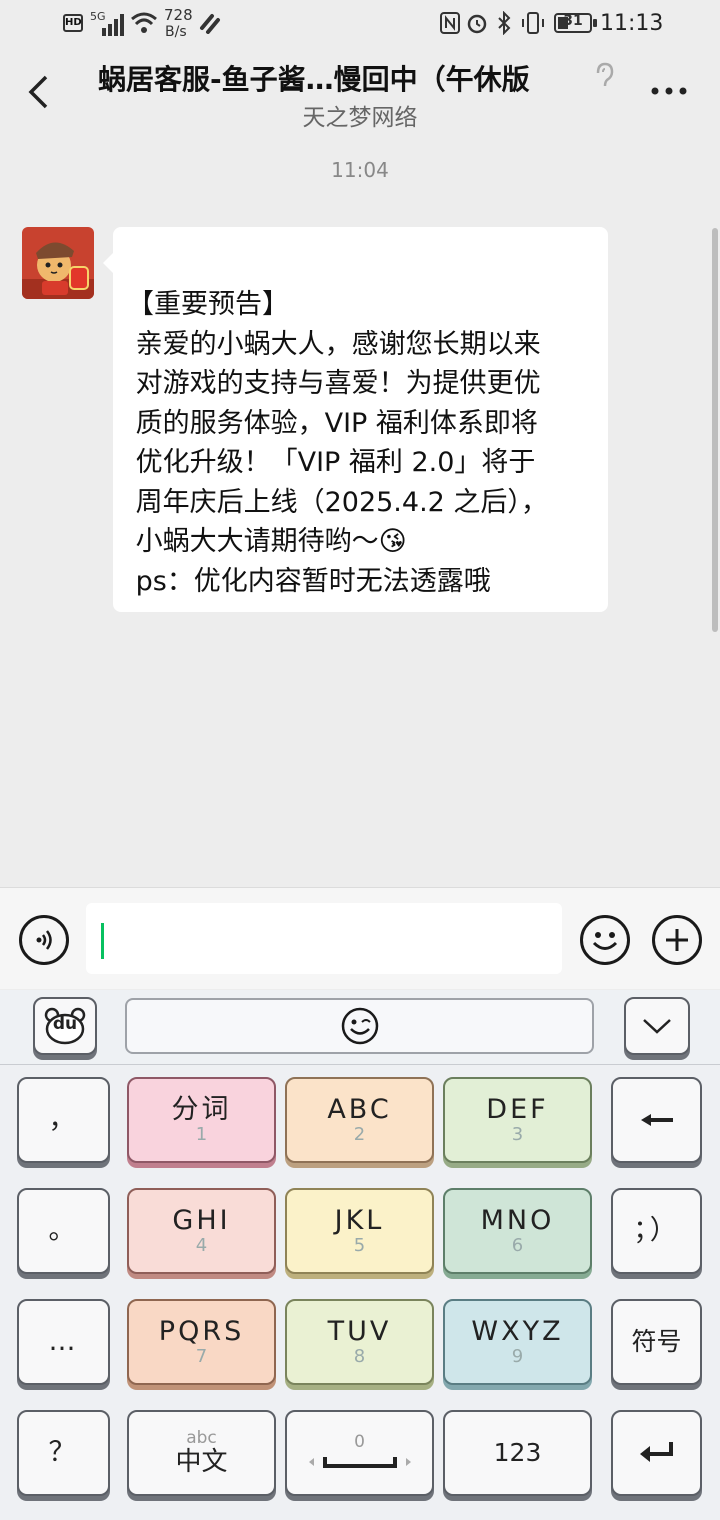 Image resolution: width=720 pixels, height=1520 pixels. What do you see at coordinates (176, 32) in the screenshot?
I see `speed-unit: B/s` at bounding box center [176, 32].